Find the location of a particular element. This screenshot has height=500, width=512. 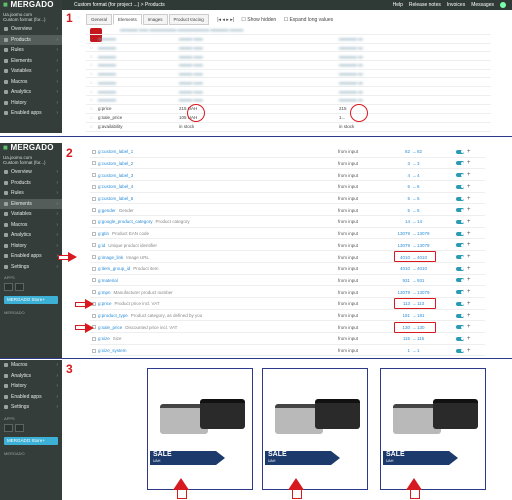

rule-name: g:gtin Product EAN code is located at coordinates (123, 233).